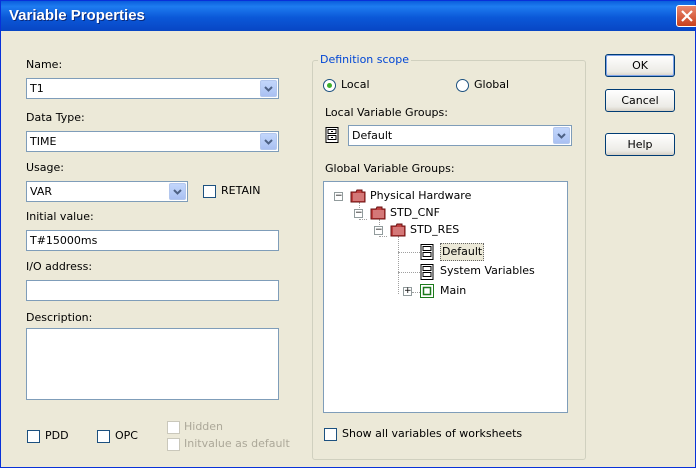  I want to click on definition-scope-title: Definition scope, so click(365, 59).